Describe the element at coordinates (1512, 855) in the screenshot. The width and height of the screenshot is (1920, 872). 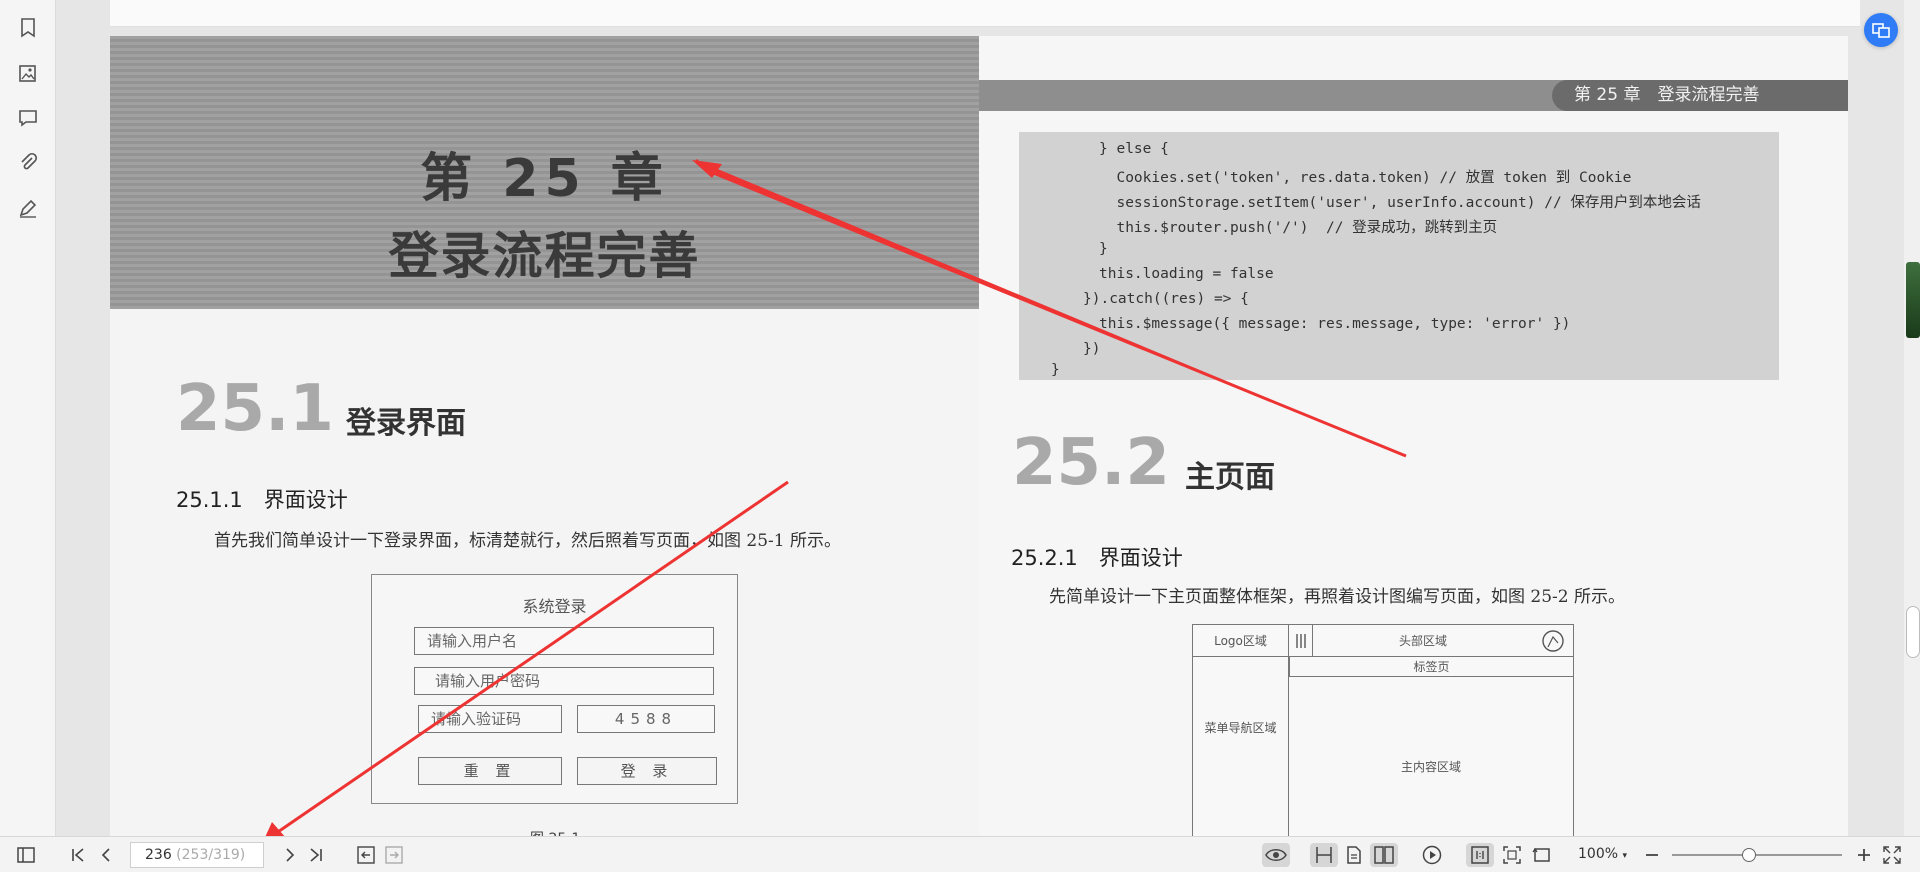
I see `fit-page-icon` at that location.